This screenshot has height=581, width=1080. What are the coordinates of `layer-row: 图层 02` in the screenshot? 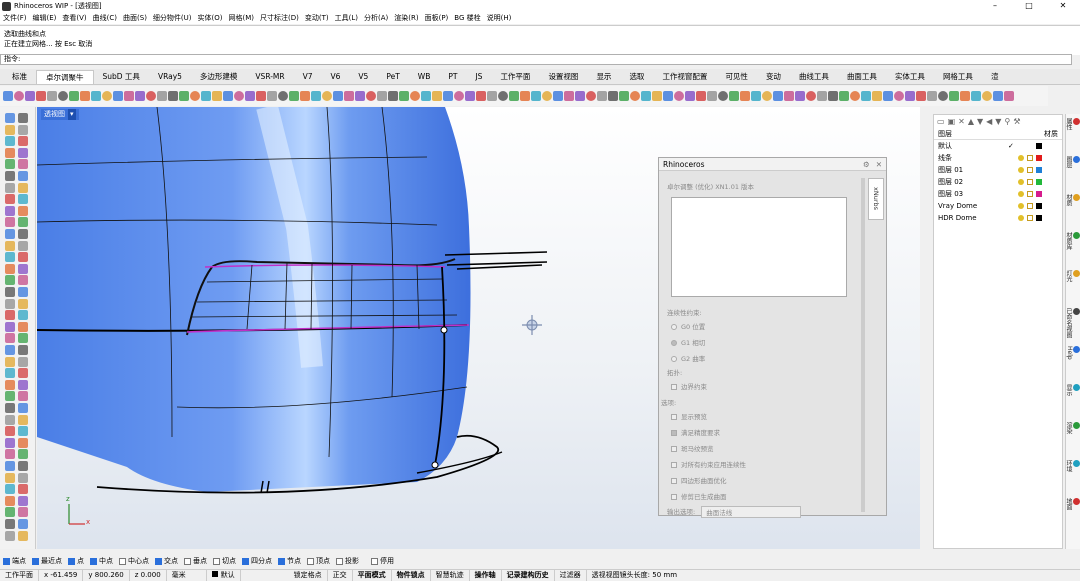 It's located at (998, 182).